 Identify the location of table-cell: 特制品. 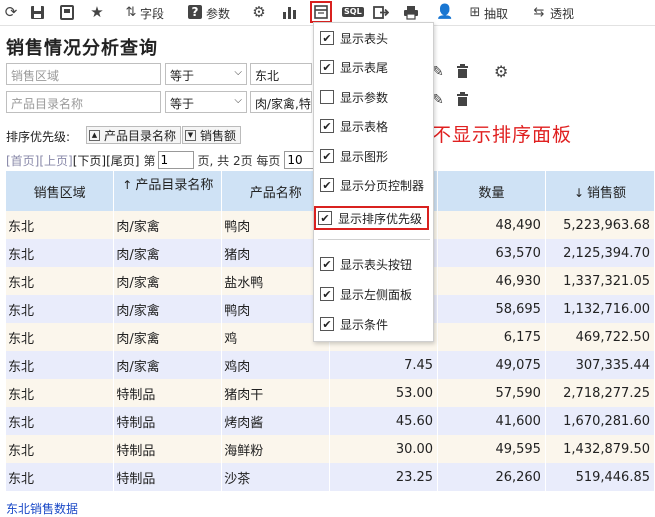
(168, 477).